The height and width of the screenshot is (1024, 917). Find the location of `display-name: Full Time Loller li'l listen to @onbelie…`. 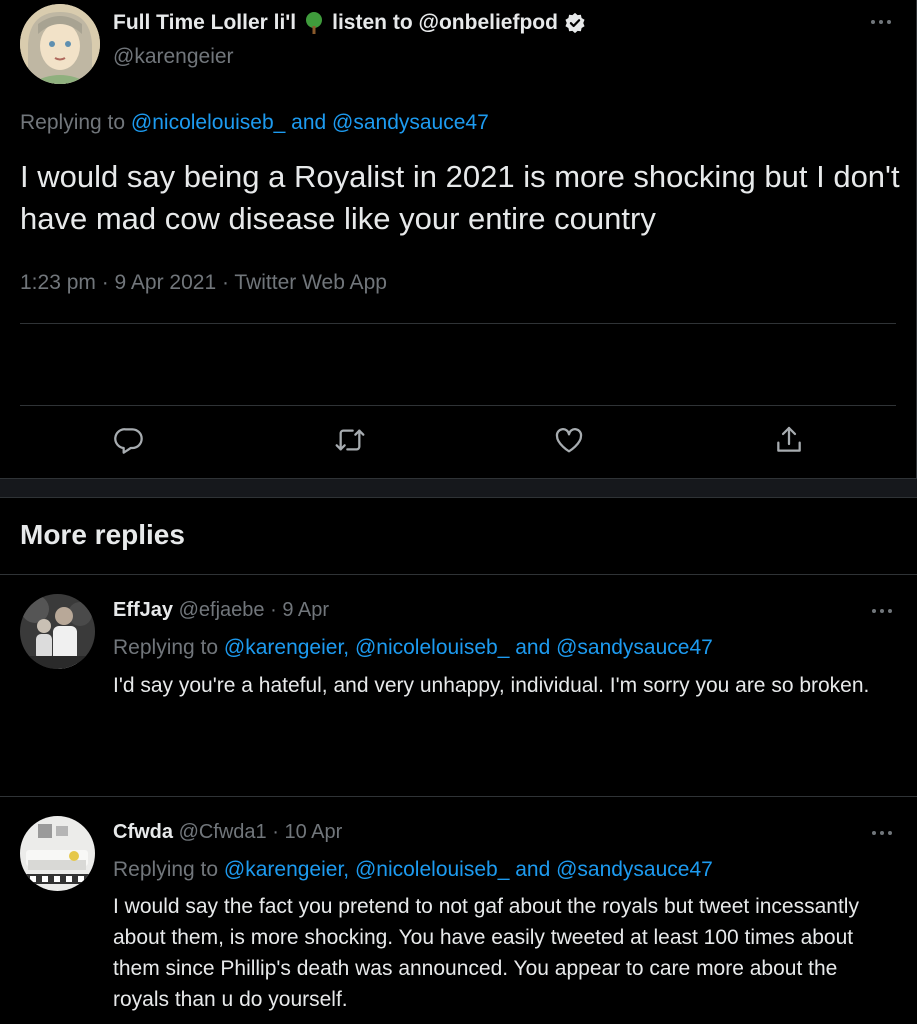

display-name: Full Time Loller li'l listen to @onbelie… is located at coordinates (349, 23).